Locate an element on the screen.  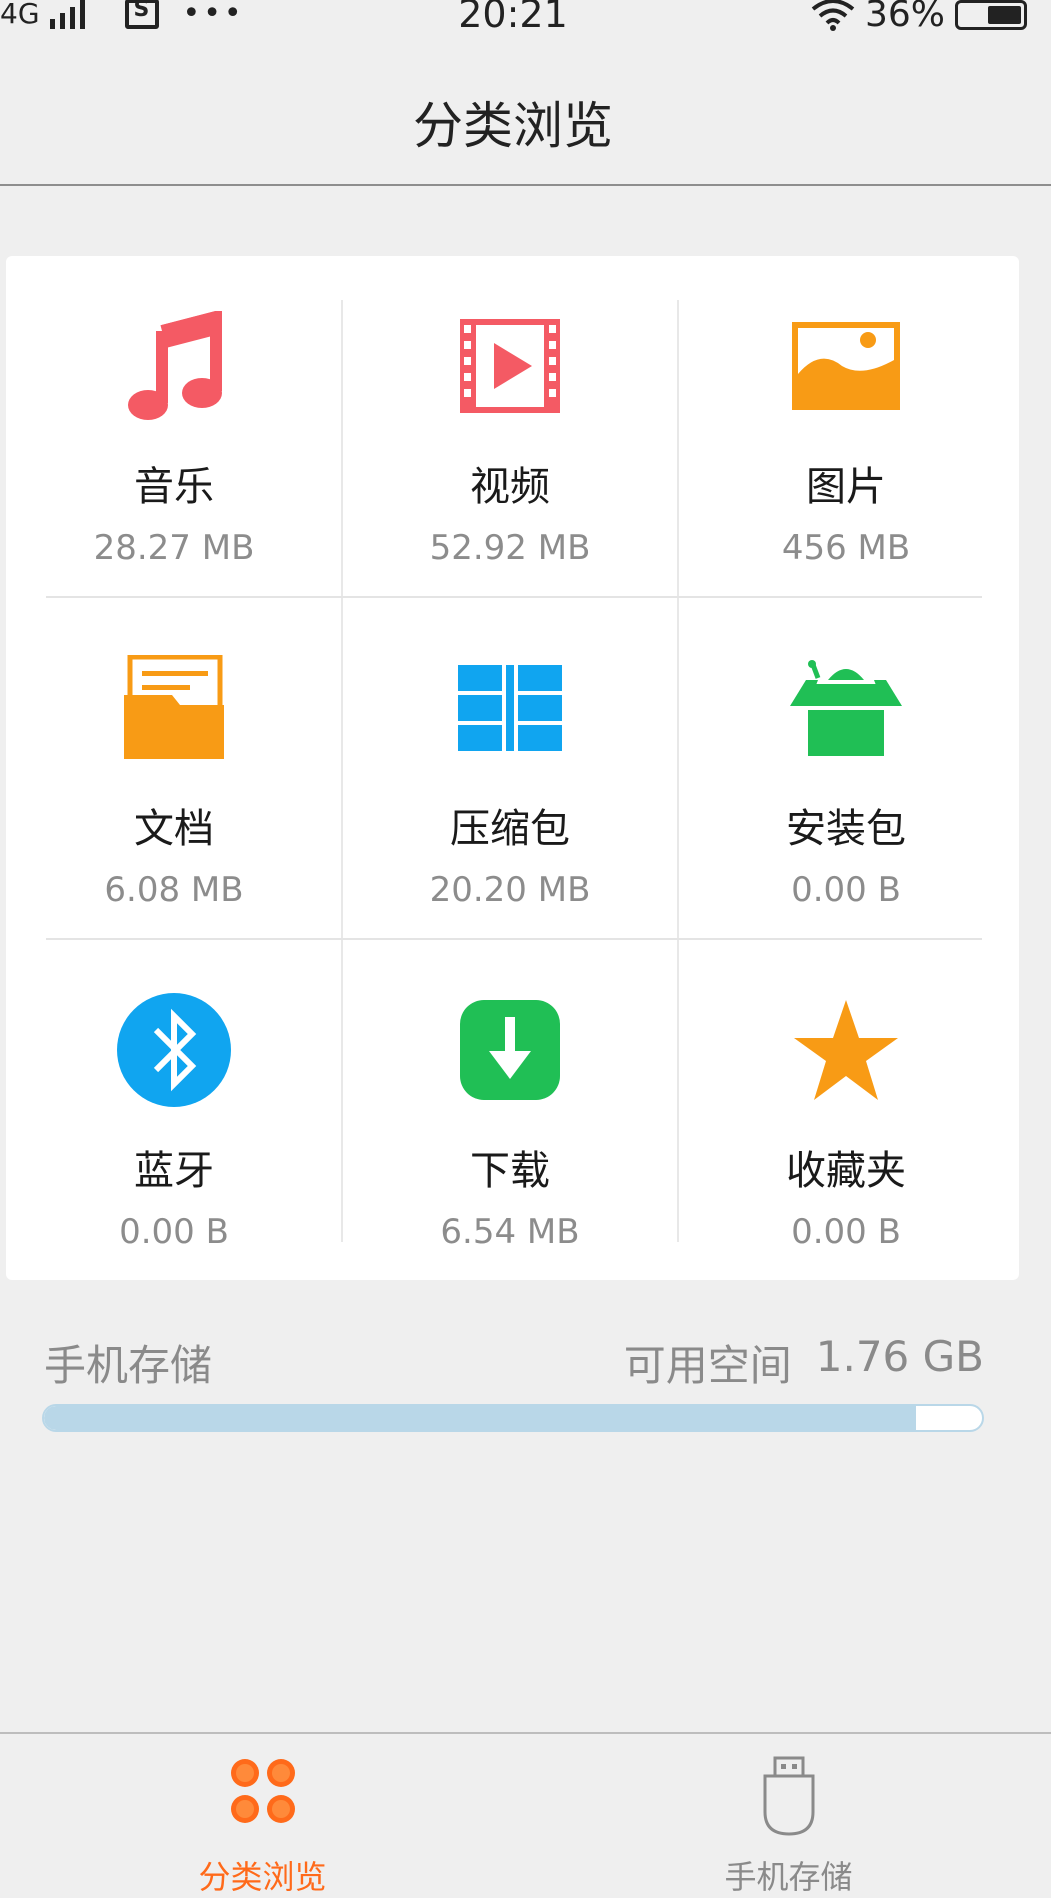
free-space-label: 可用空间 is located at coordinates (707, 1365).